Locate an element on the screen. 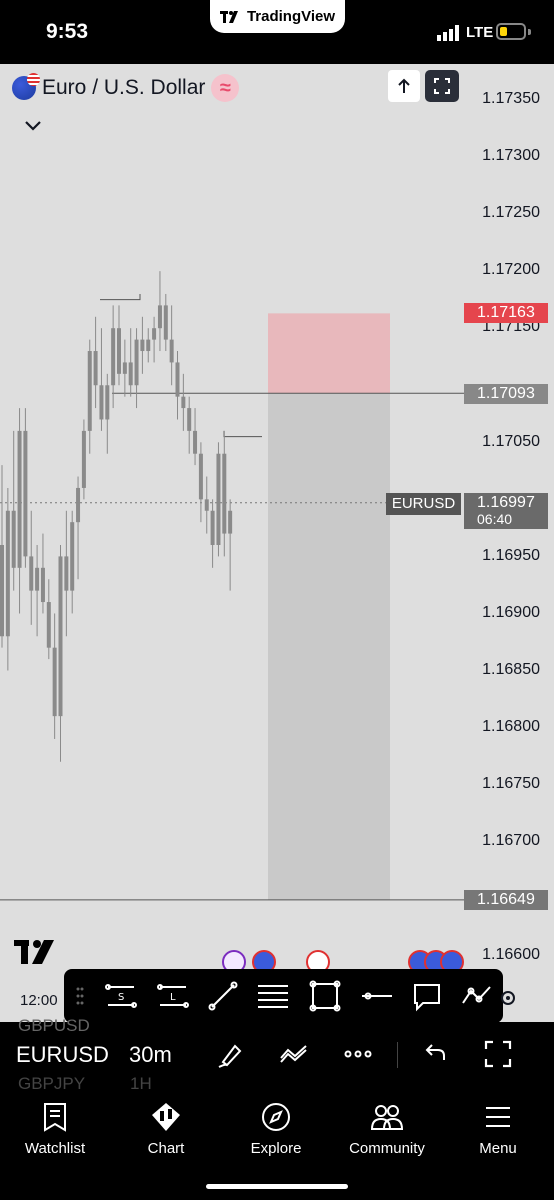 The height and width of the screenshot is (1200, 554). chevron-down-icon is located at coordinates (33, 125).